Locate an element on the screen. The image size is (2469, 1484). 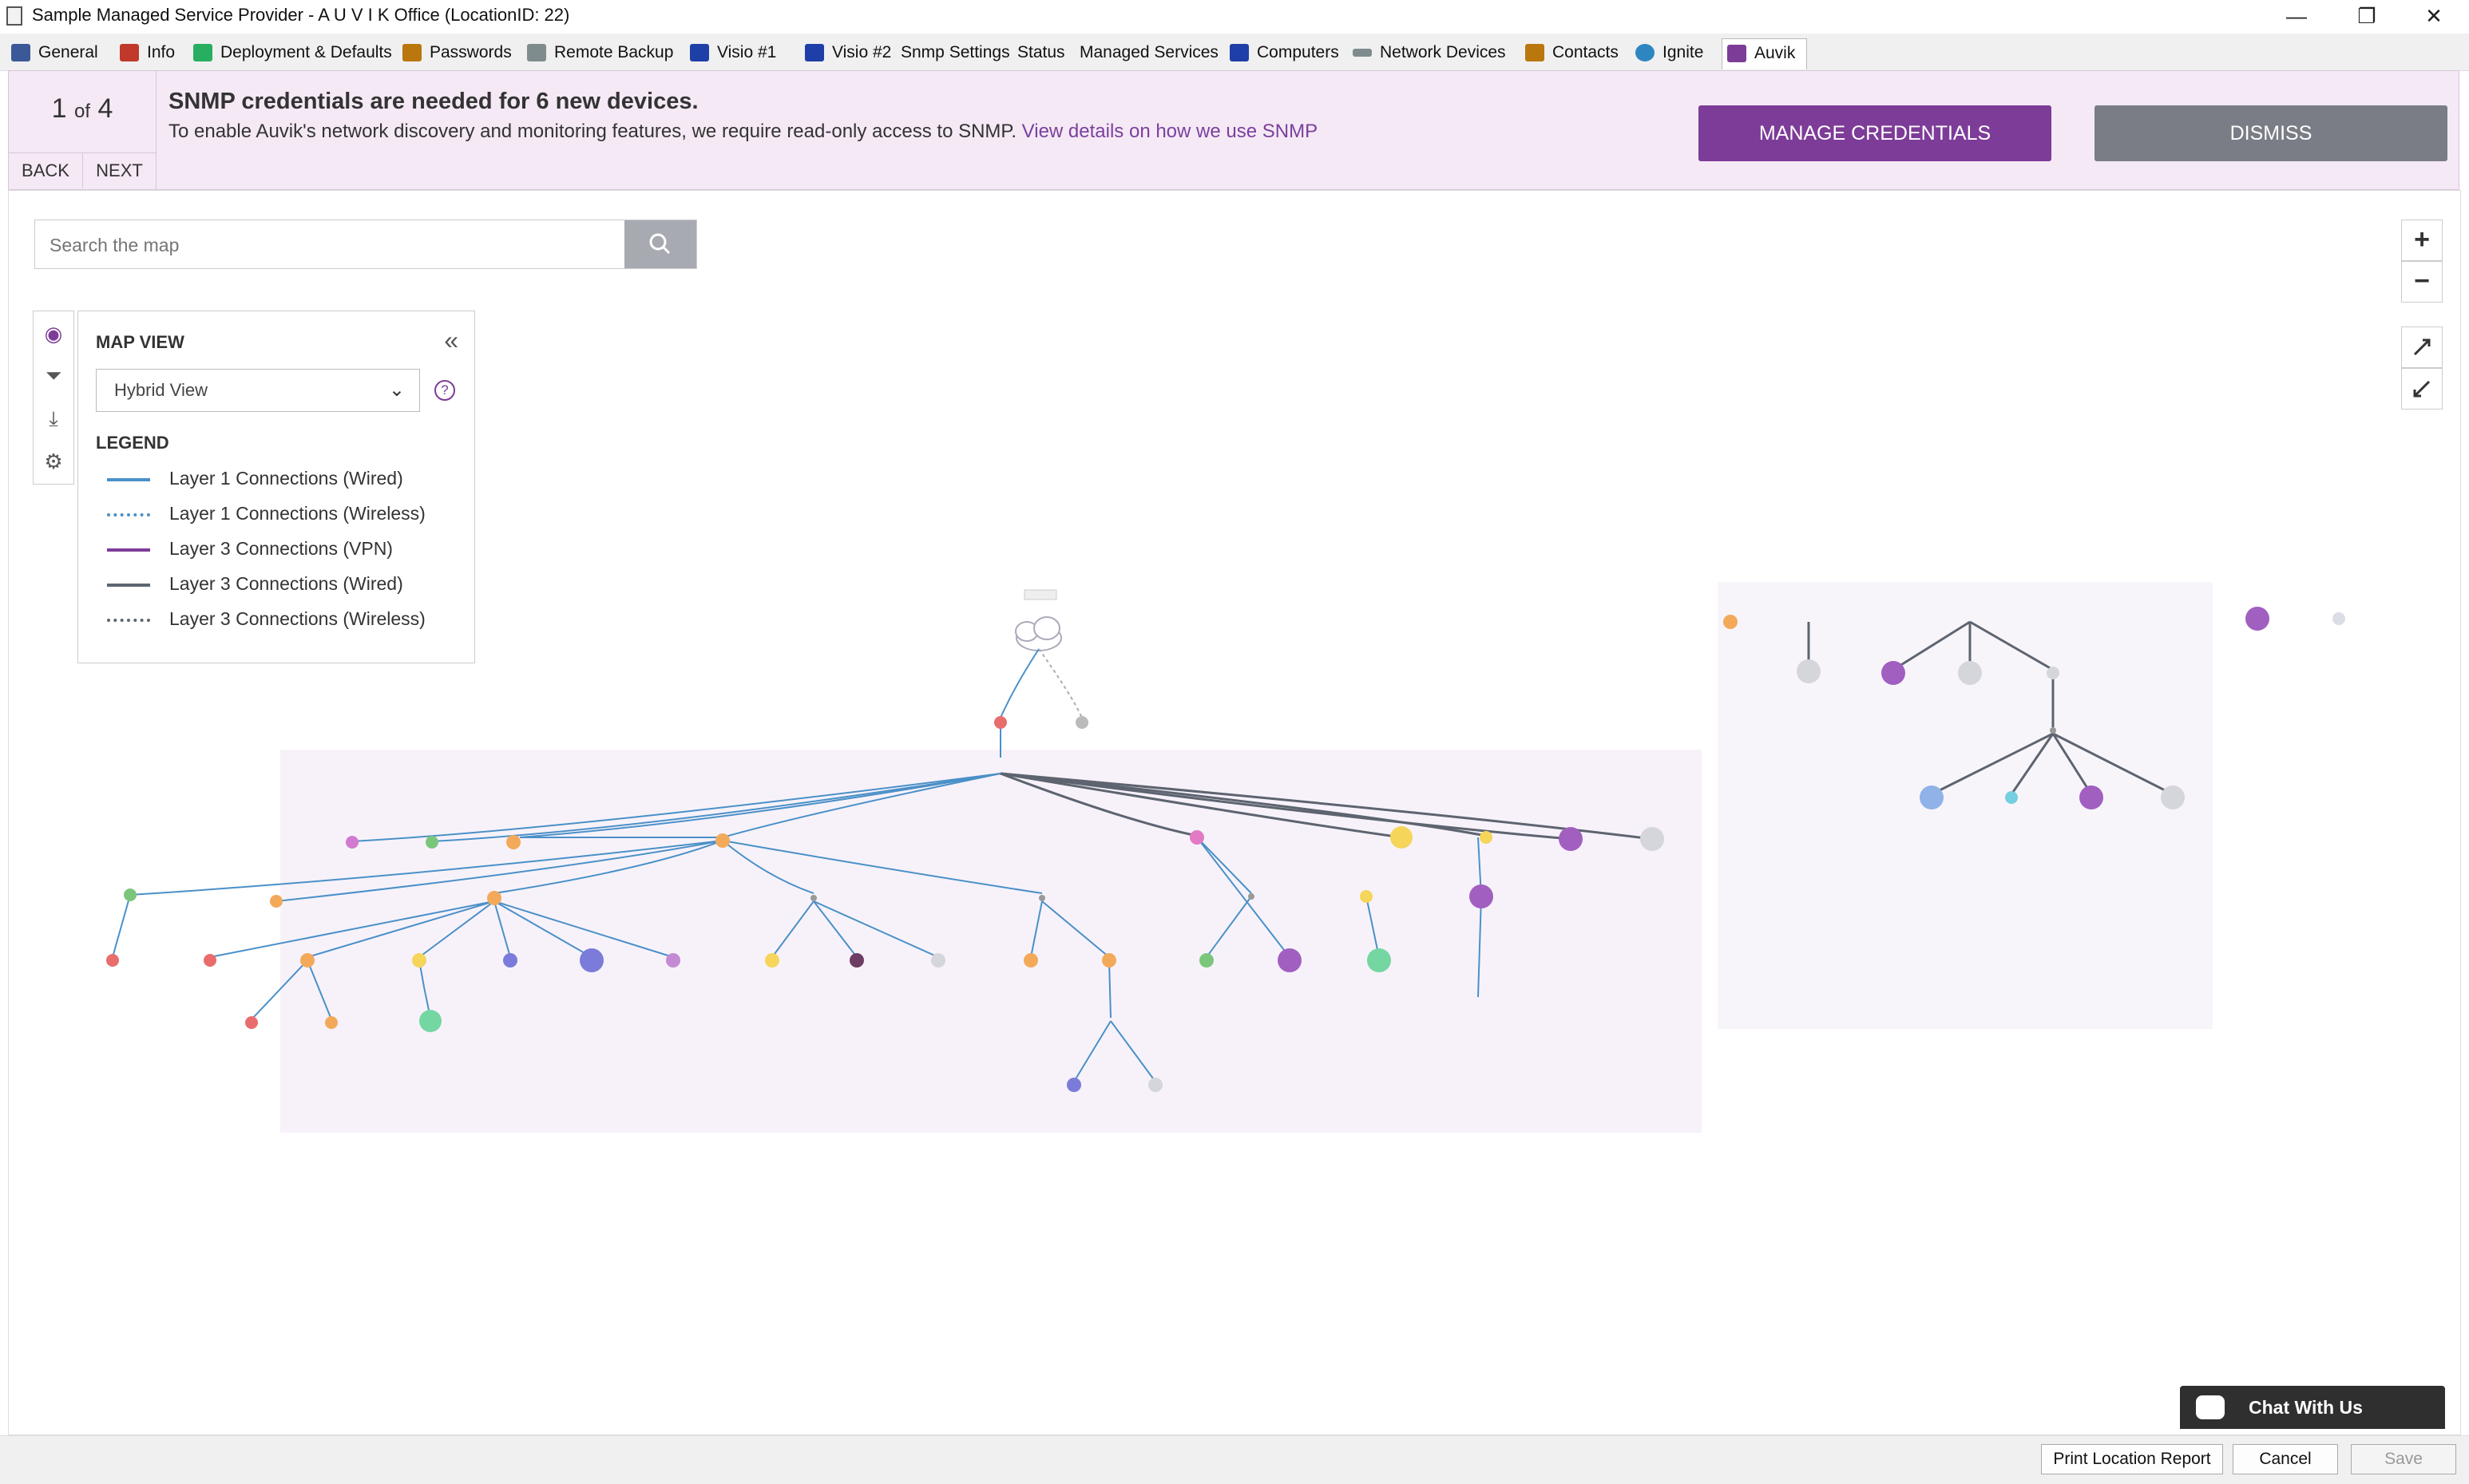
legend-item: Layer 3 Connections (VPN) is located at coordinates (250, 550).